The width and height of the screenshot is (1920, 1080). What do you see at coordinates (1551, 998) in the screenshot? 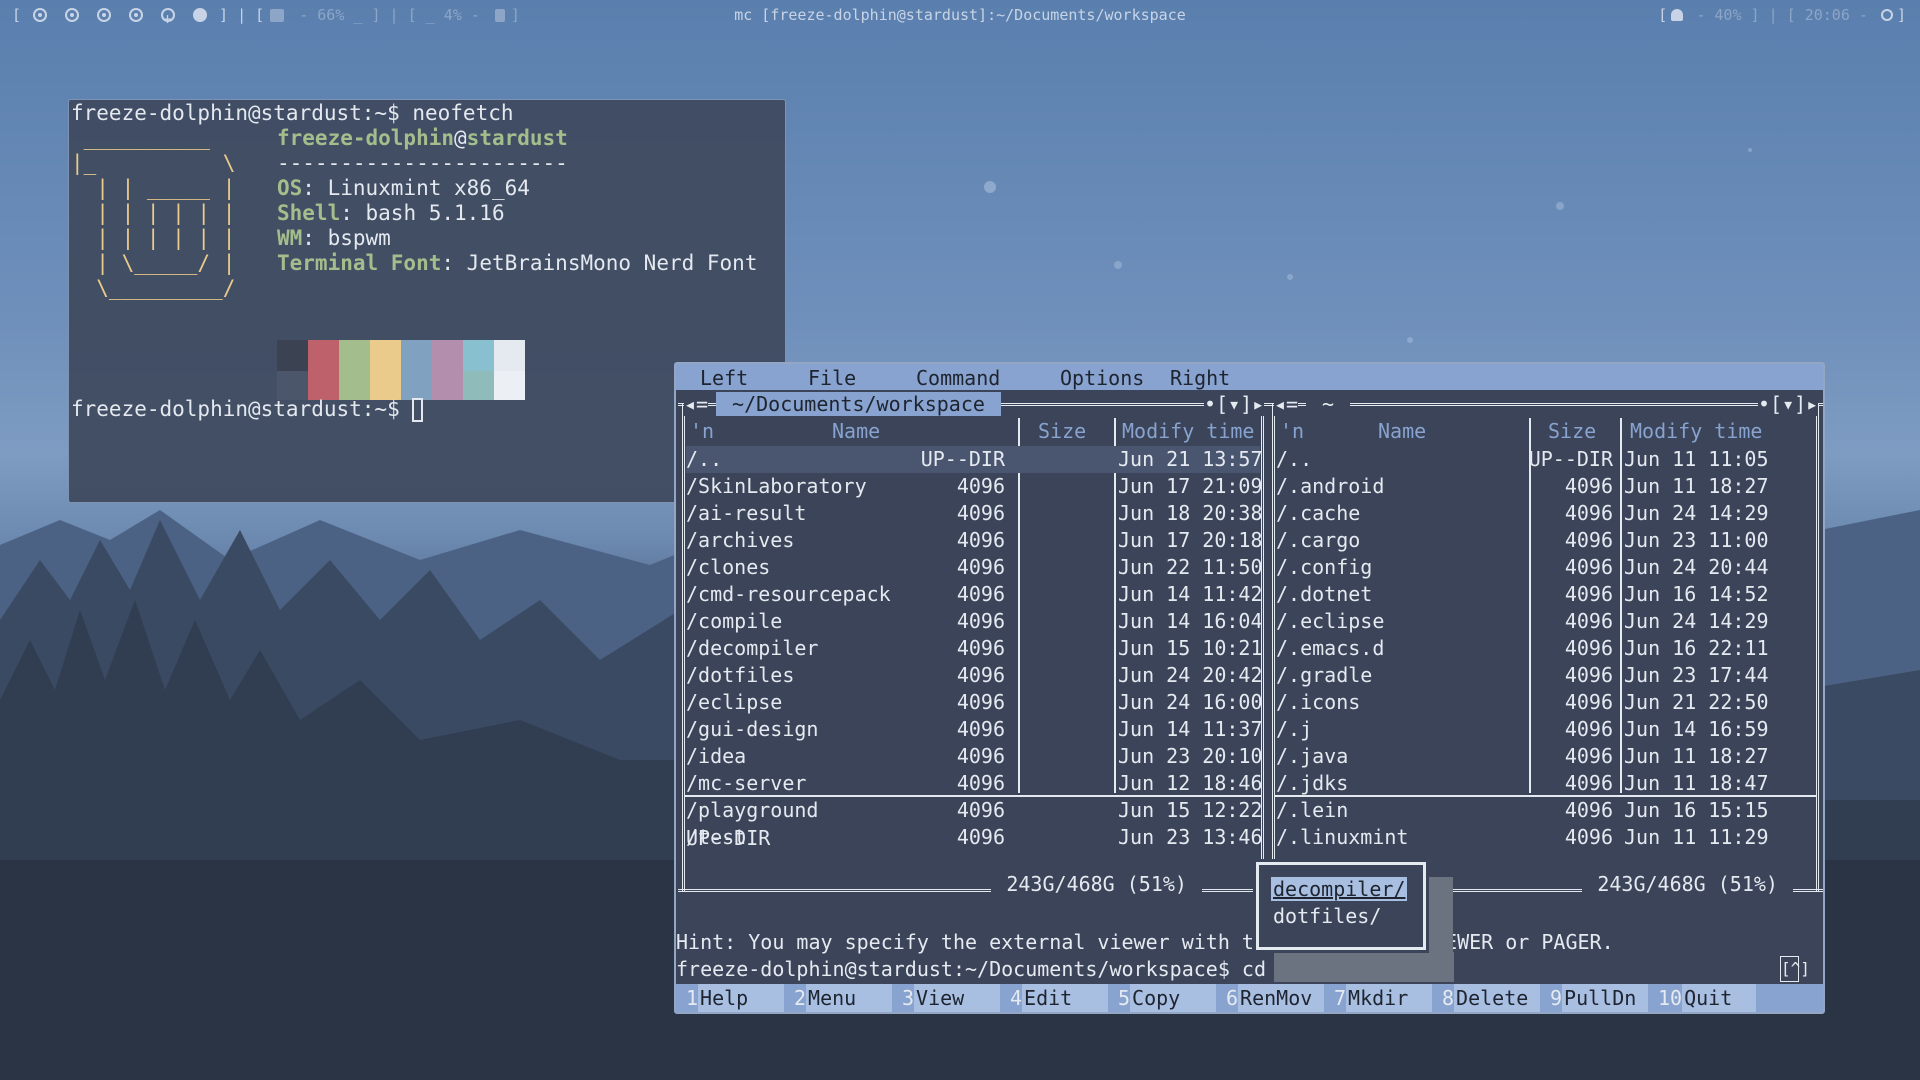
I see `fkey-number: 9` at bounding box center [1551, 998].